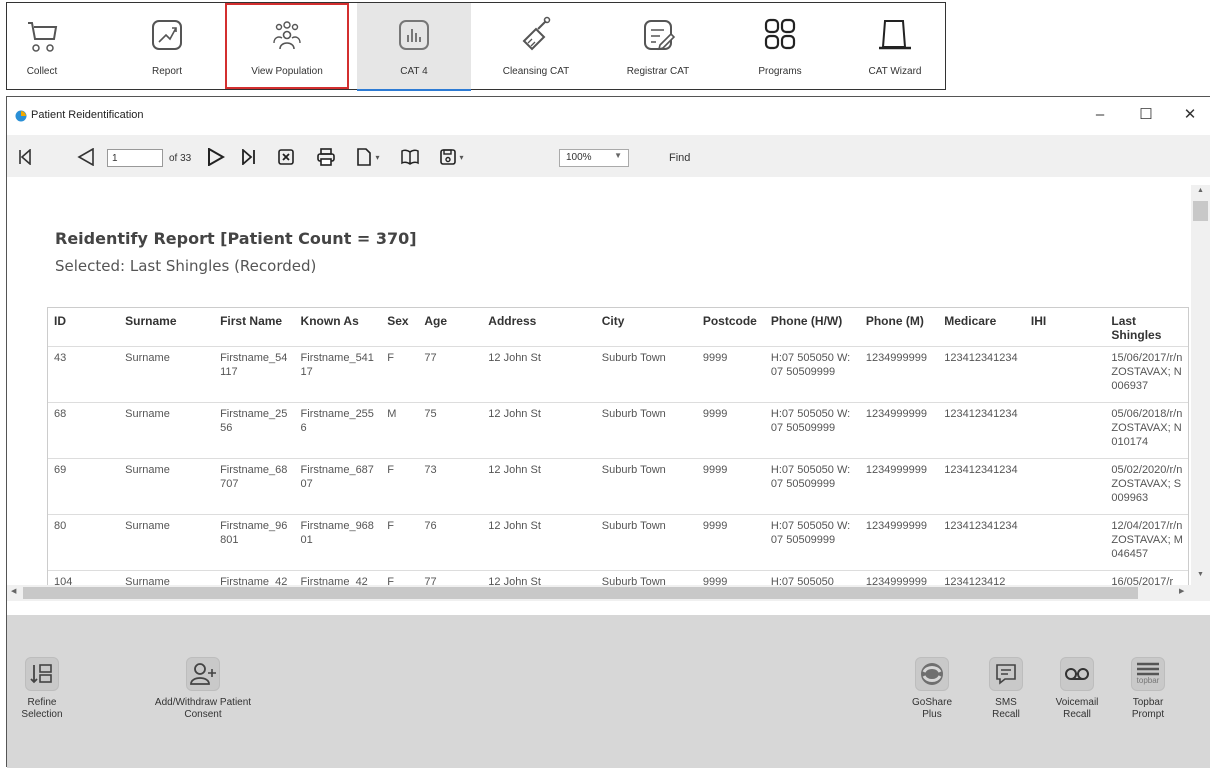 This screenshot has height=768, width=1210. Describe the element at coordinates (608, 116) in the screenshot. I see `window-titlebar: Patient Reidentification – ☐ ✕` at that location.